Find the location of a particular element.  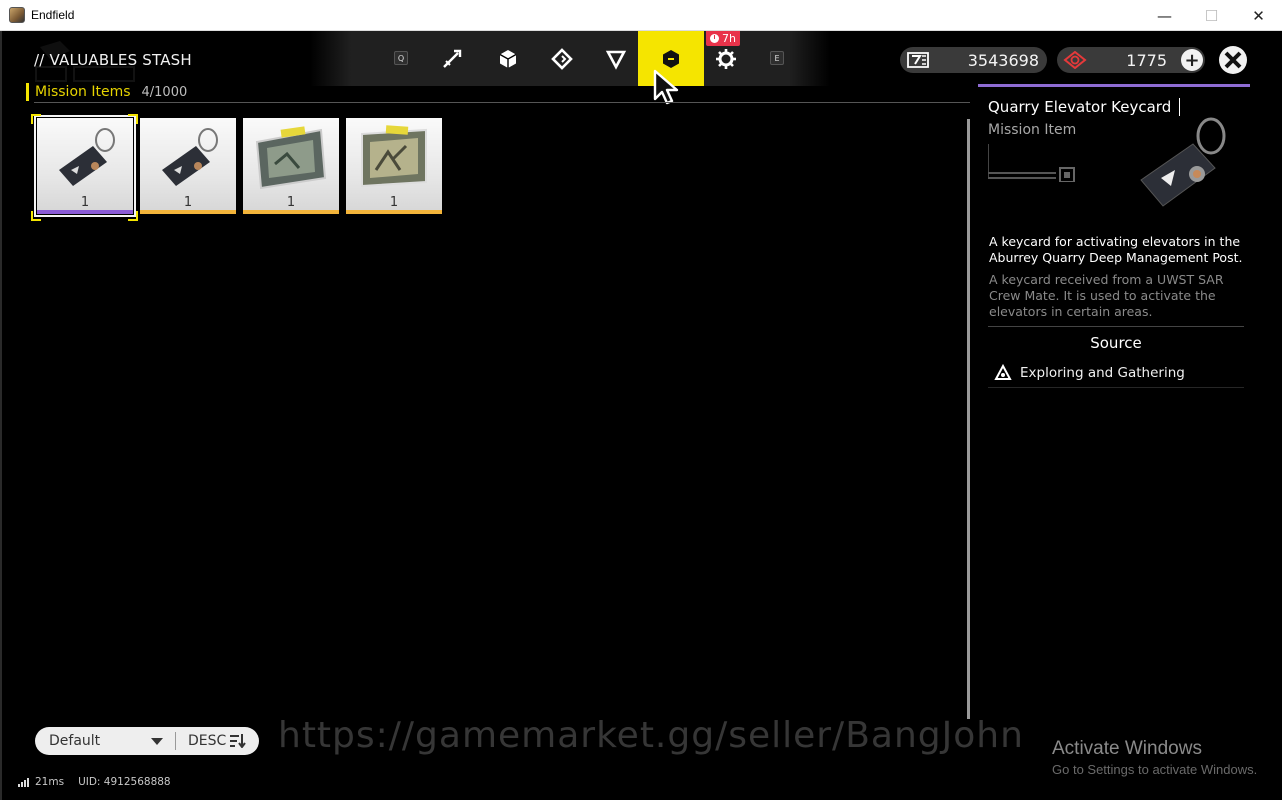

mission-items-tab-icon is located at coordinates (671, 58).